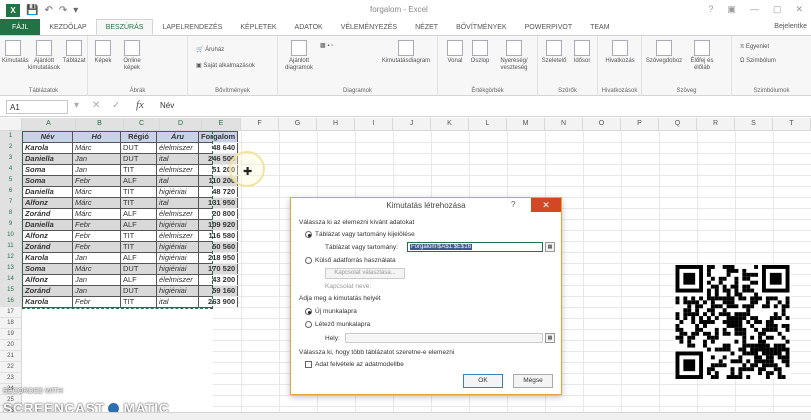  What do you see at coordinates (218, 247) in the screenshot?
I see `table-cell: 50 560` at bounding box center [218, 247].